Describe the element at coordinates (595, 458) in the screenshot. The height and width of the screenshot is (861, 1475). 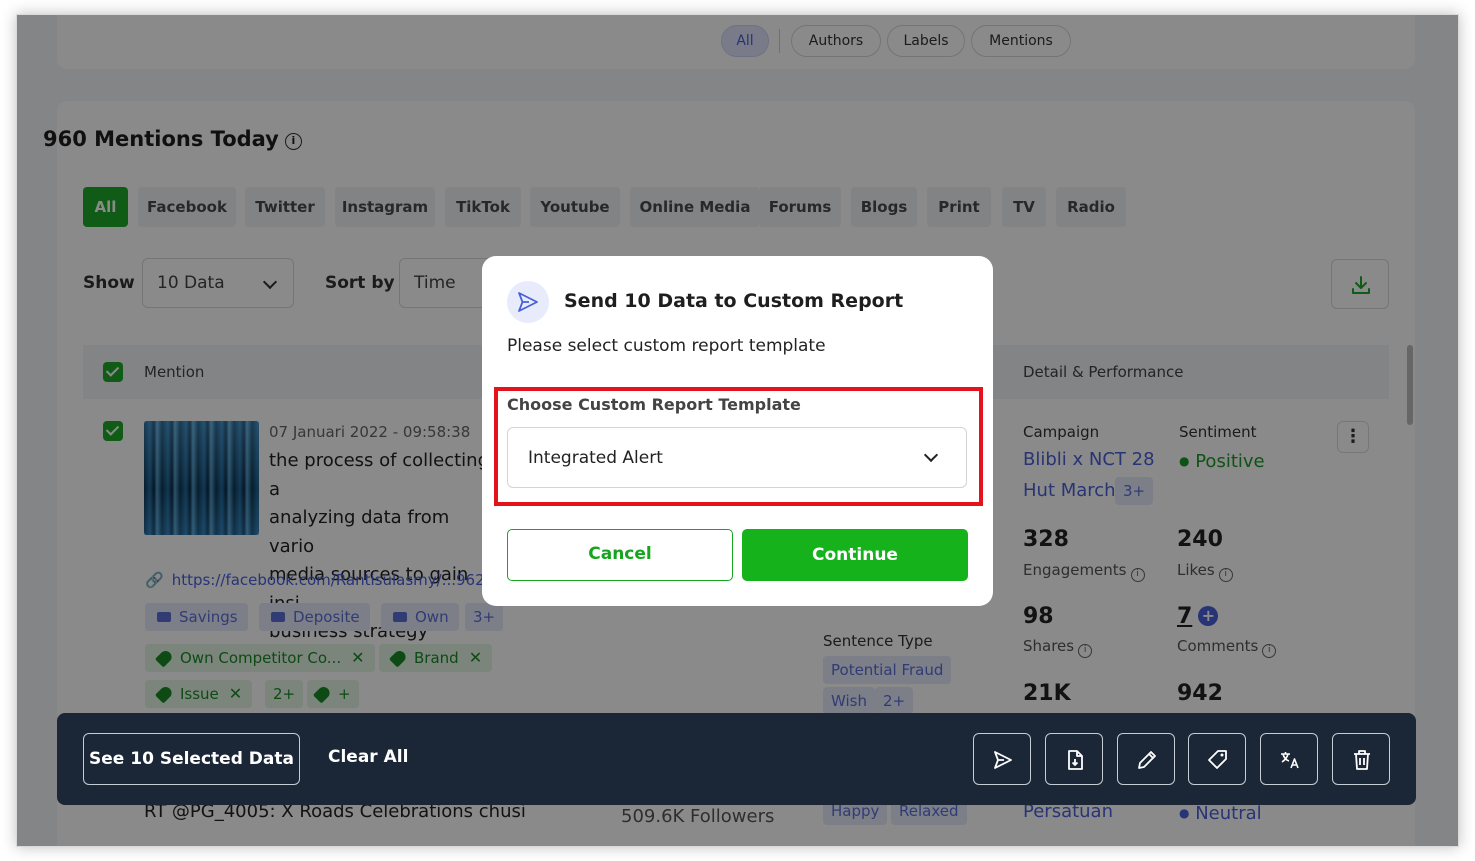
I see `template-select-value: Integrated Alert` at that location.